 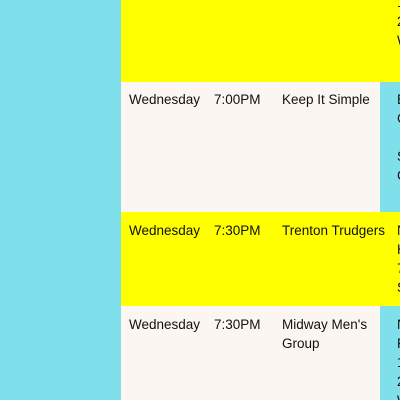 What do you see at coordinates (237, 99) in the screenshot?
I see `time-cell: 7:00PM` at bounding box center [237, 99].